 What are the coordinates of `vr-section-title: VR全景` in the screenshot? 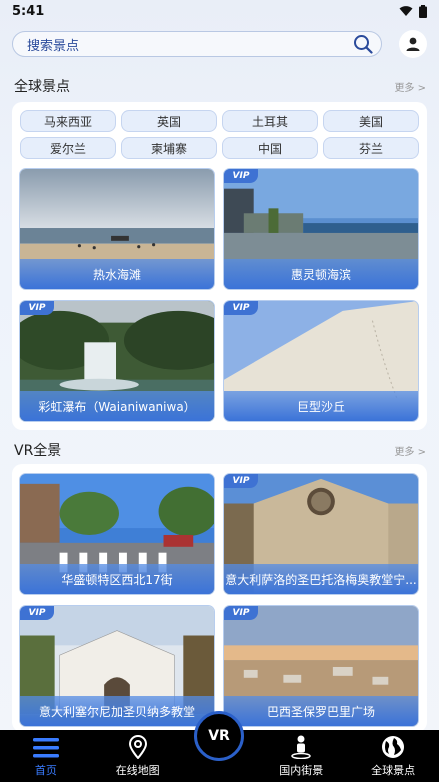 It's located at (38, 451).